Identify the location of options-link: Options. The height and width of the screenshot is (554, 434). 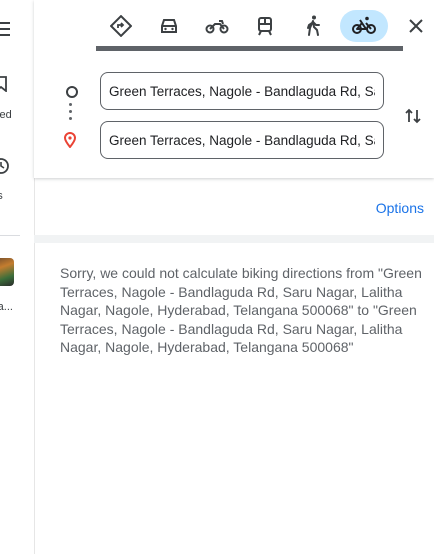
(400, 208).